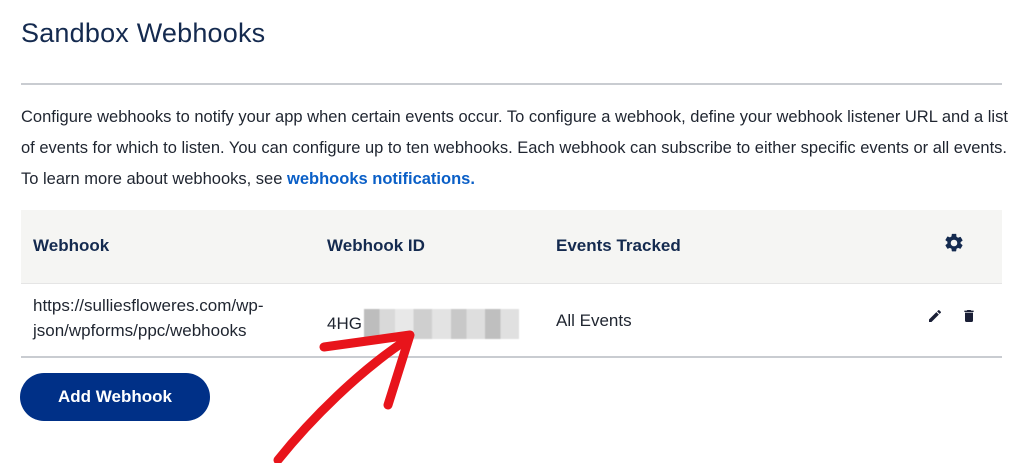 The image size is (1024, 463). Describe the element at coordinates (952, 316) in the screenshot. I see `row-actions` at that location.